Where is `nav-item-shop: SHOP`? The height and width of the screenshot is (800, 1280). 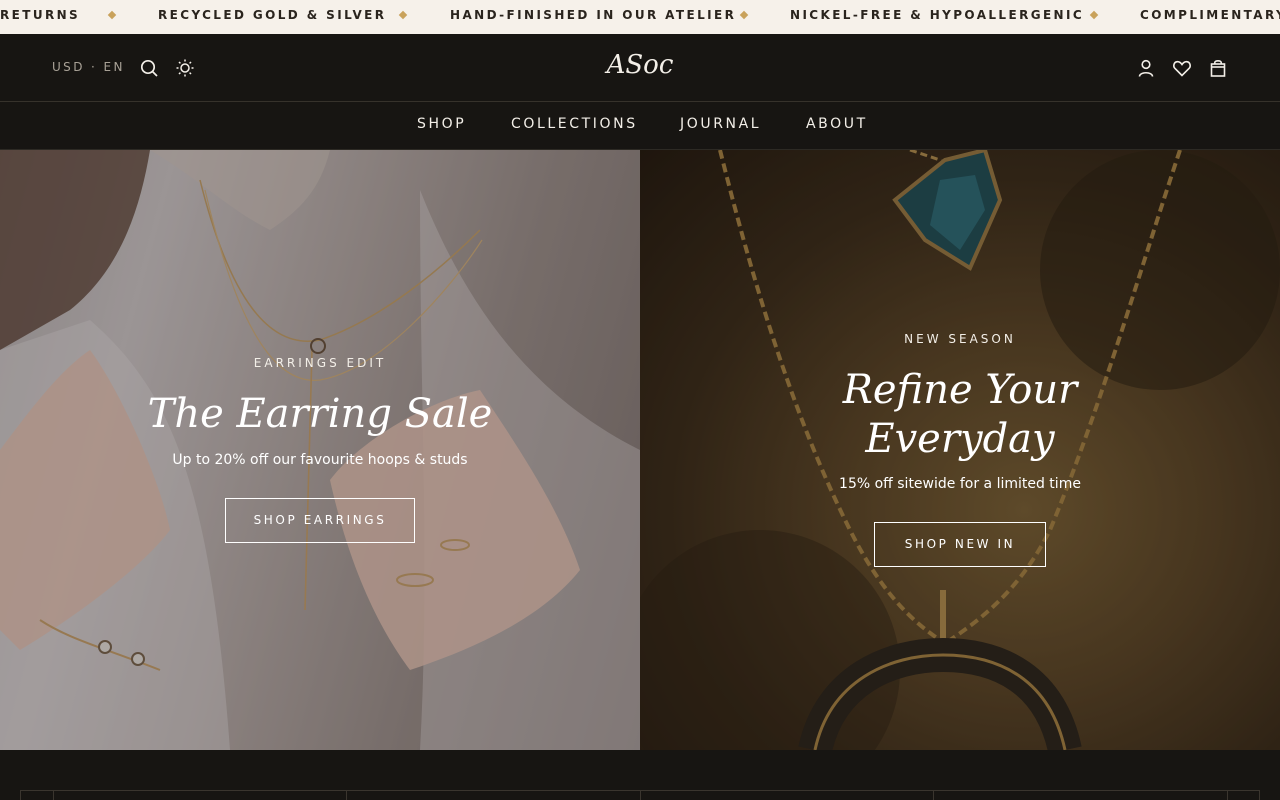 nav-item-shop: SHOP is located at coordinates (441, 124).